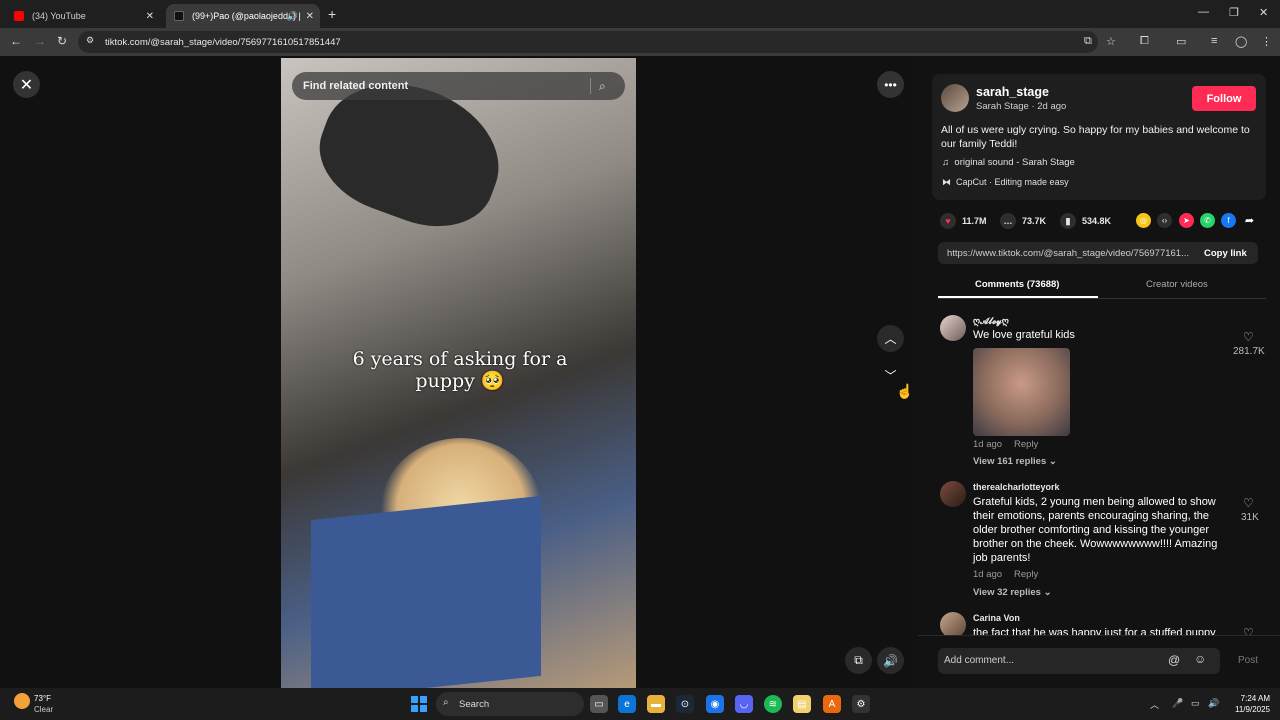 The width and height of the screenshot is (1280, 720). What do you see at coordinates (1181, 41) in the screenshot?
I see `split-view-icon: ▭` at bounding box center [1181, 41].